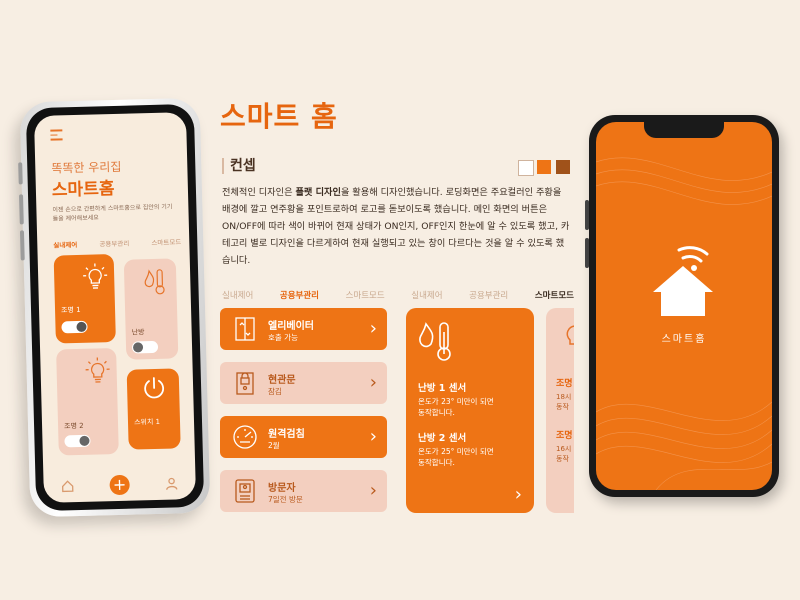 This screenshot has width=800, height=600. What do you see at coordinates (398, 295) in the screenshot?
I see `middle-category-tabs: 실내제어 공용부관리 스마트모드 실내제어 공용부관리 스마트모드` at bounding box center [398, 295].